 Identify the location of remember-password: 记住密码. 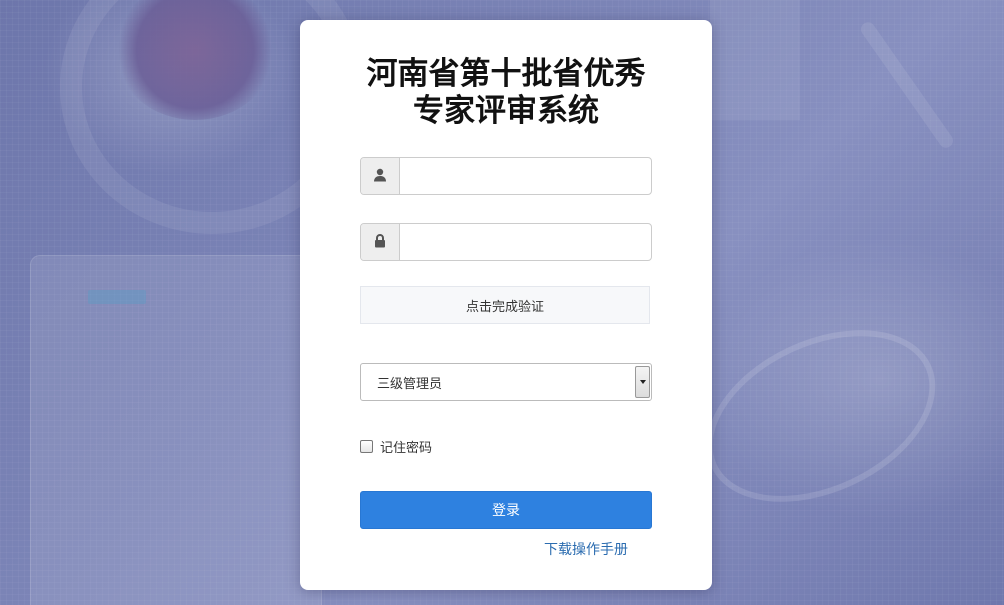
(396, 446).